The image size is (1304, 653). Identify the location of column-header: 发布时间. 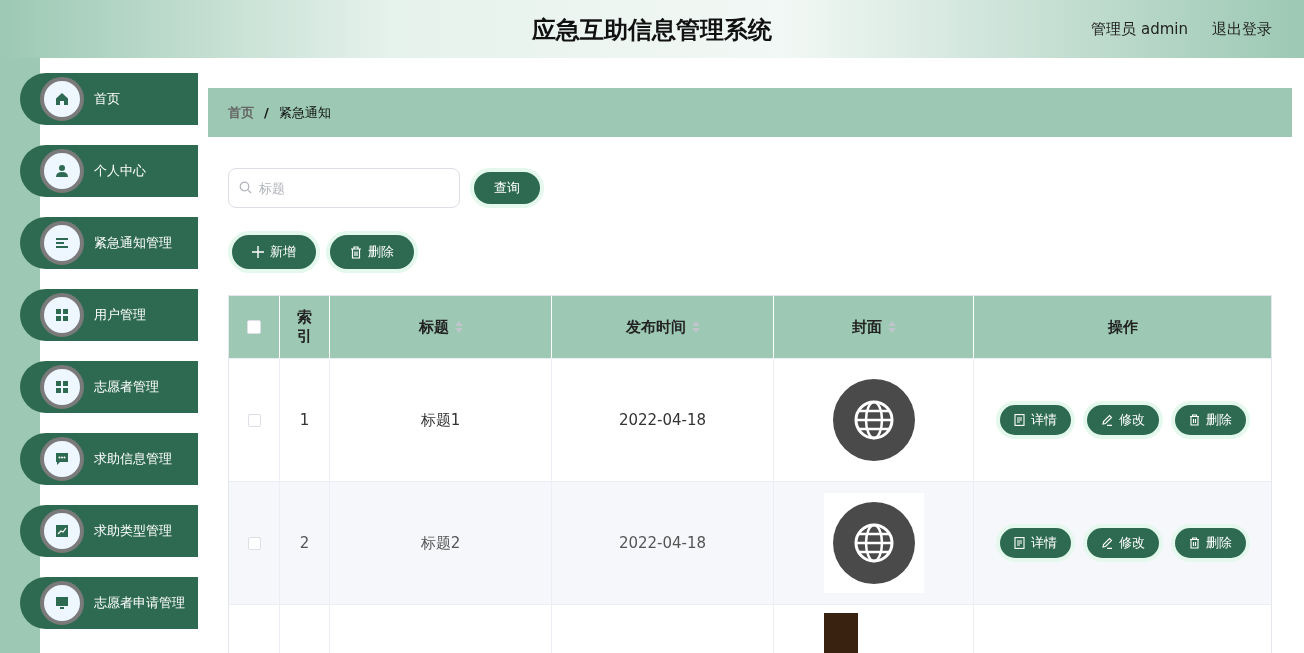
(655, 327).